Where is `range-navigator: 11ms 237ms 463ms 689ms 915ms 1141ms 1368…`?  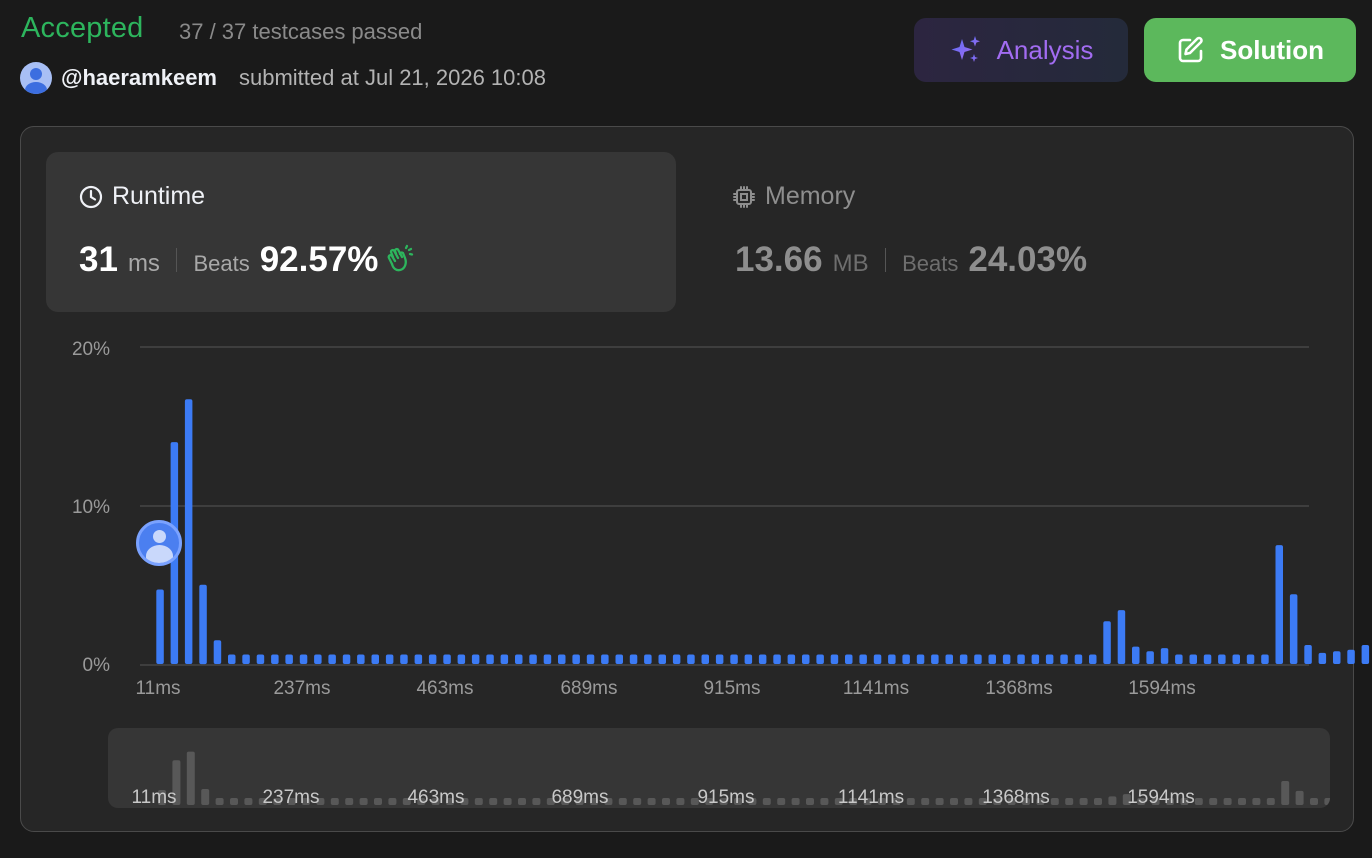 range-navigator: 11ms 237ms 463ms 689ms 915ms 1141ms 1368… is located at coordinates (719, 768).